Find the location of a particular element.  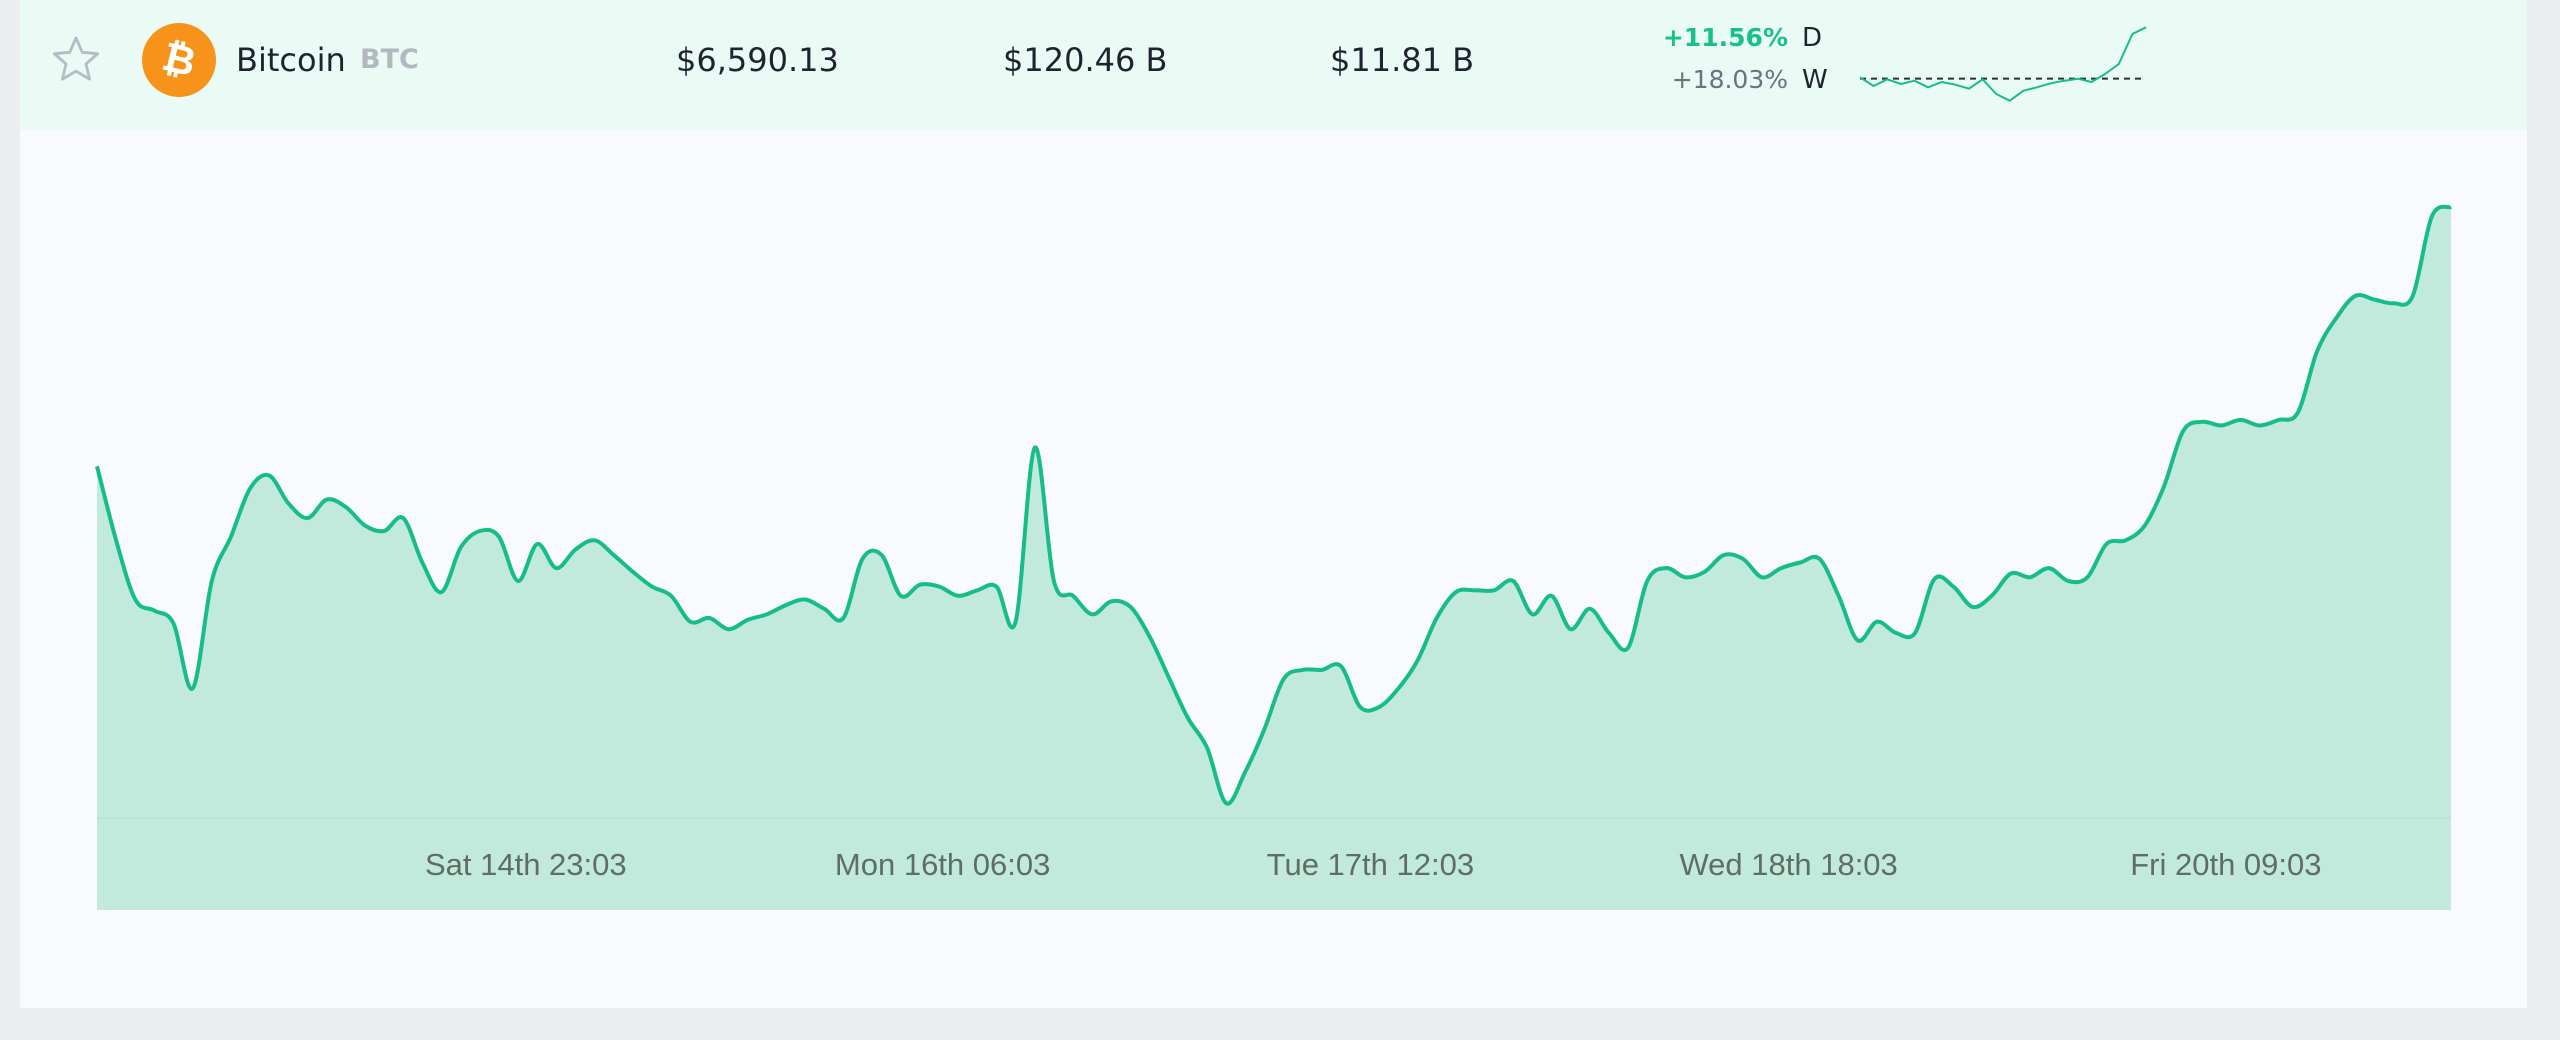

coin-market-cap: $120.46 B is located at coordinates (1085, 60).